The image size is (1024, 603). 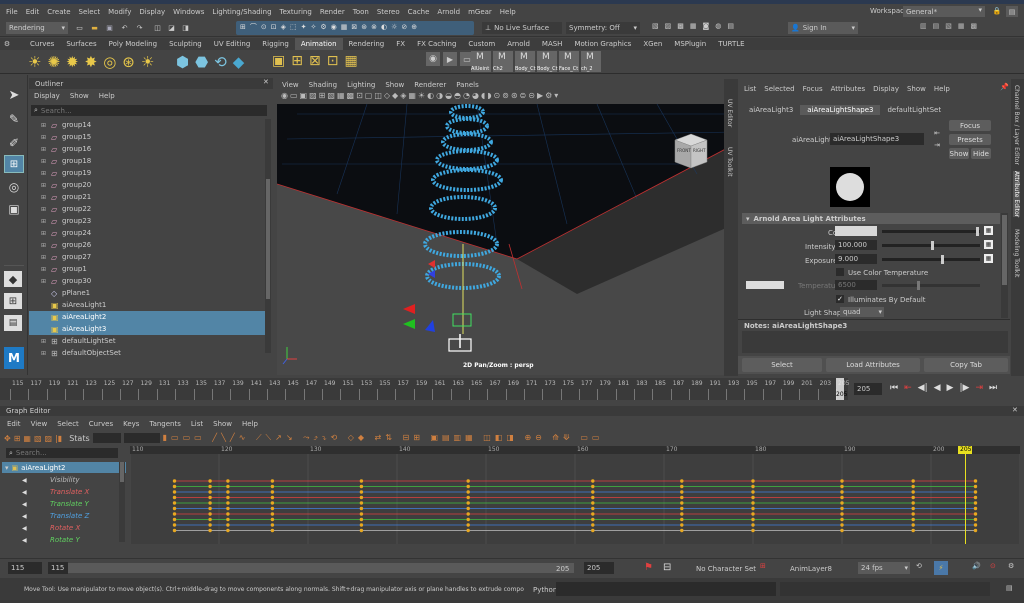 What do you see at coordinates (988, 230) in the screenshot?
I see `color-map-icon: ▦` at bounding box center [988, 230].